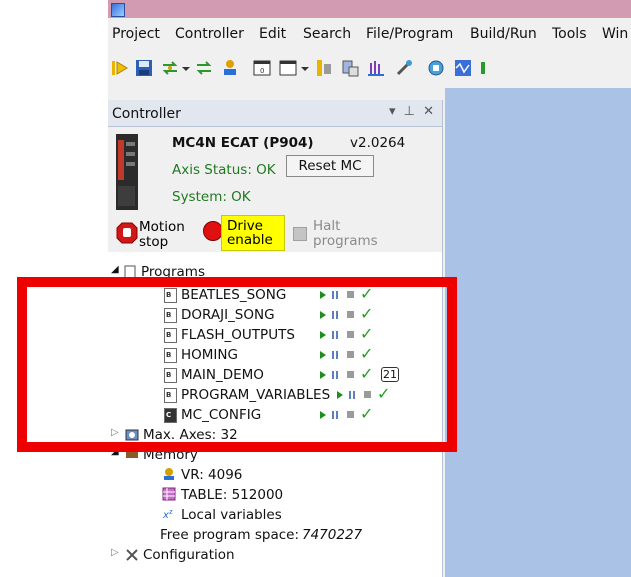  I want to click on toolbar: 0, so click(369, 69).